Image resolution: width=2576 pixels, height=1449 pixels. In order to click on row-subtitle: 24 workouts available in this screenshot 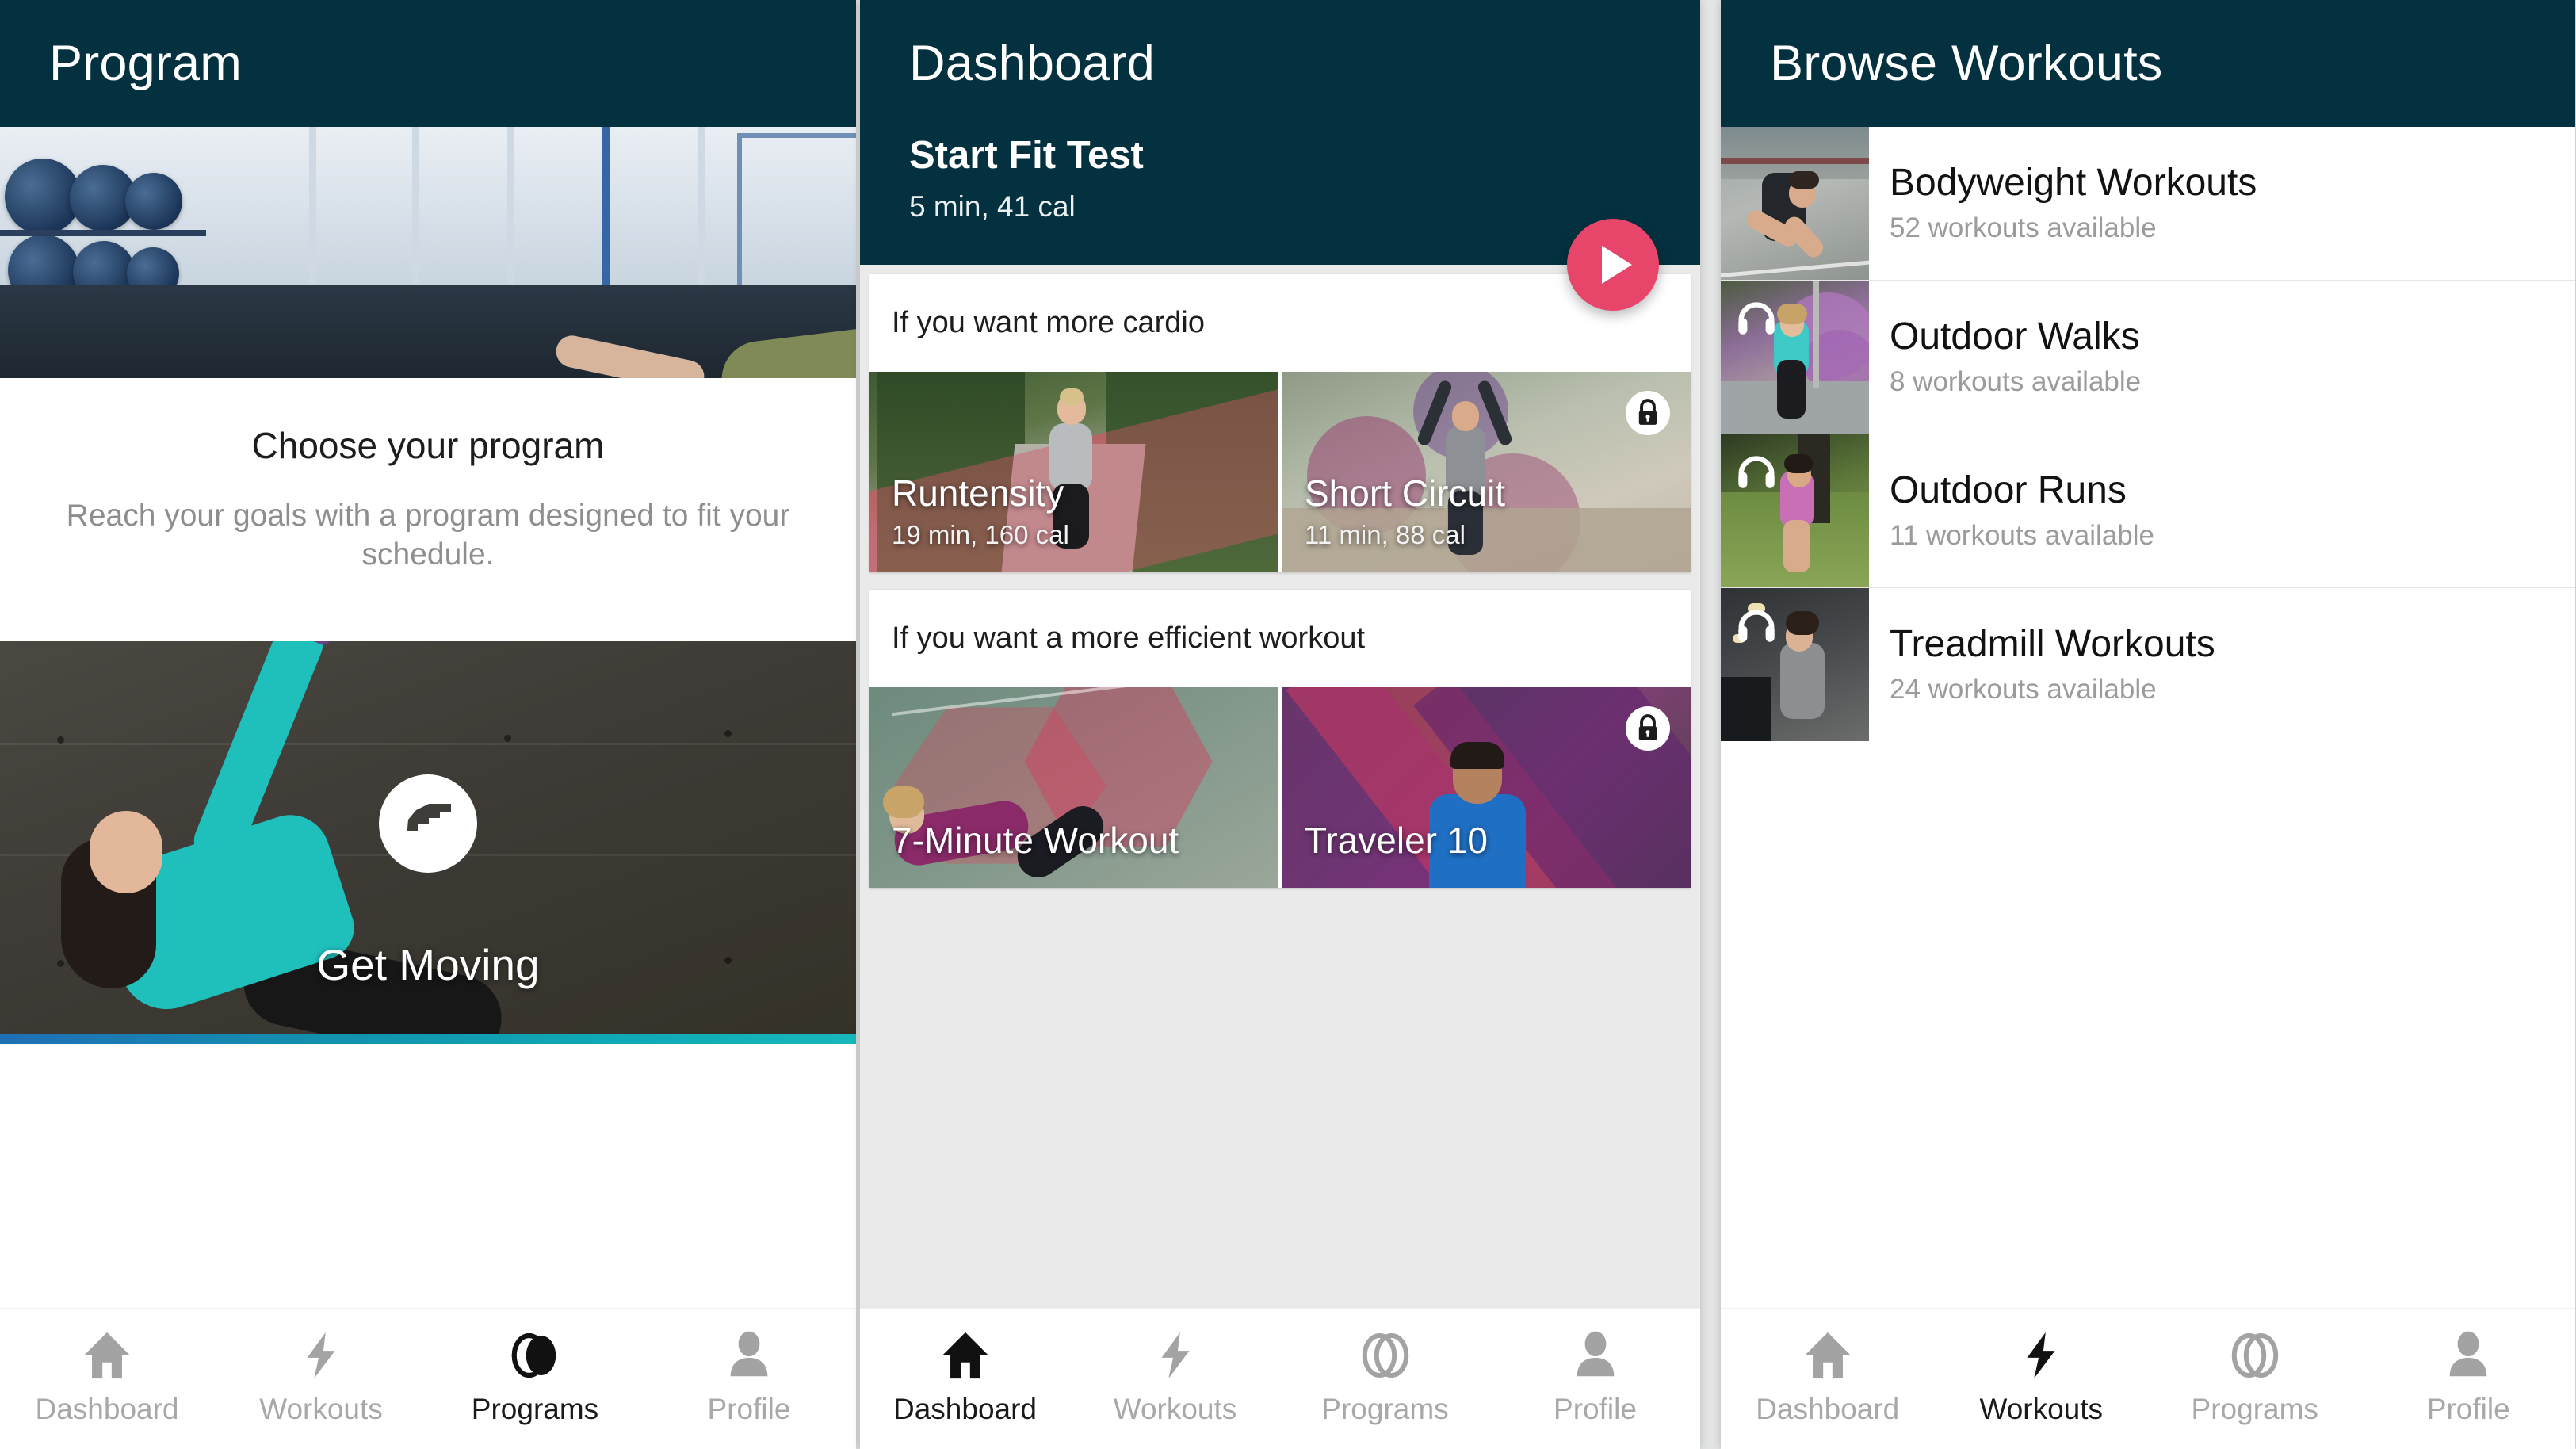, I will do `click(2023, 689)`.